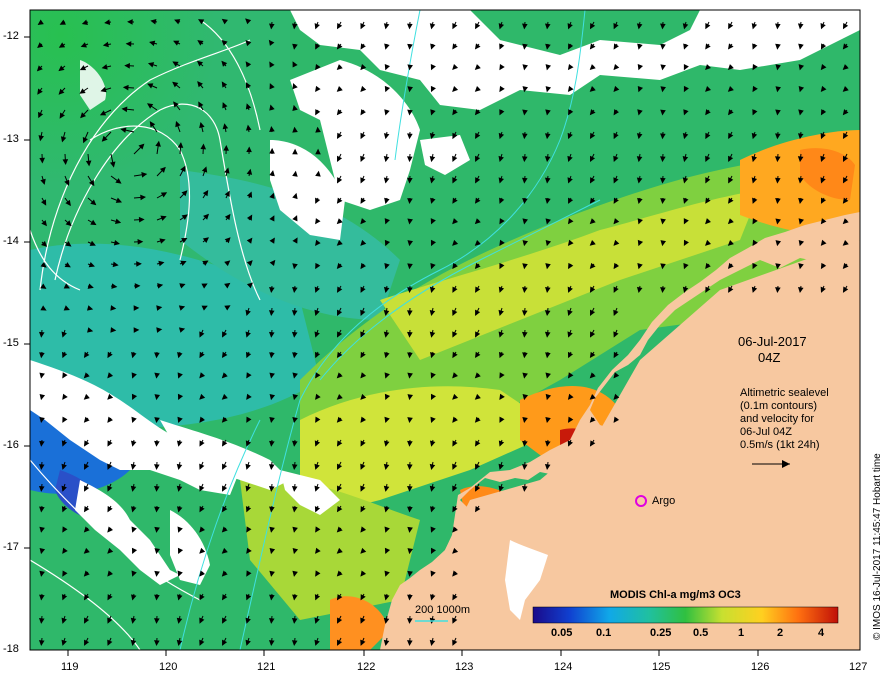 The image size is (880, 685). I want to click on lon-tick: 122, so click(366, 667).